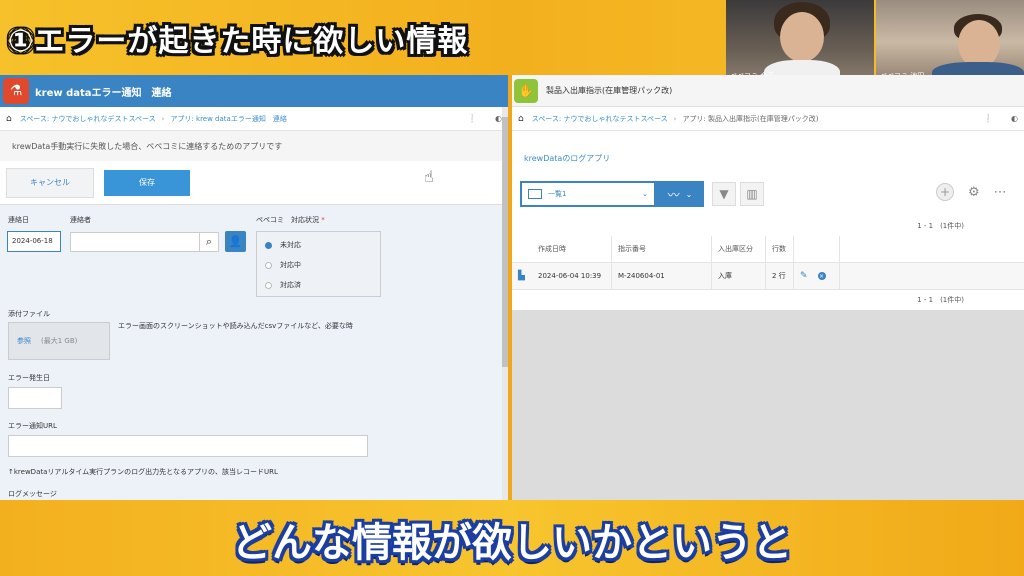 The height and width of the screenshot is (576, 1024). What do you see at coordinates (750, 119) in the screenshot?
I see `breadcrumb-app-link: アプリ: 製品入出庫指示(在庫管理パック改)` at bounding box center [750, 119].